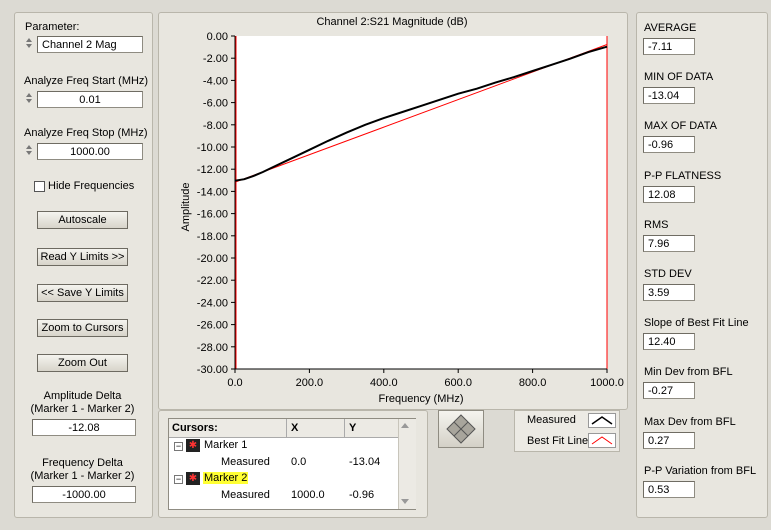  What do you see at coordinates (39, 186) in the screenshot?
I see `hide-frequencies-checkbox` at bounding box center [39, 186].